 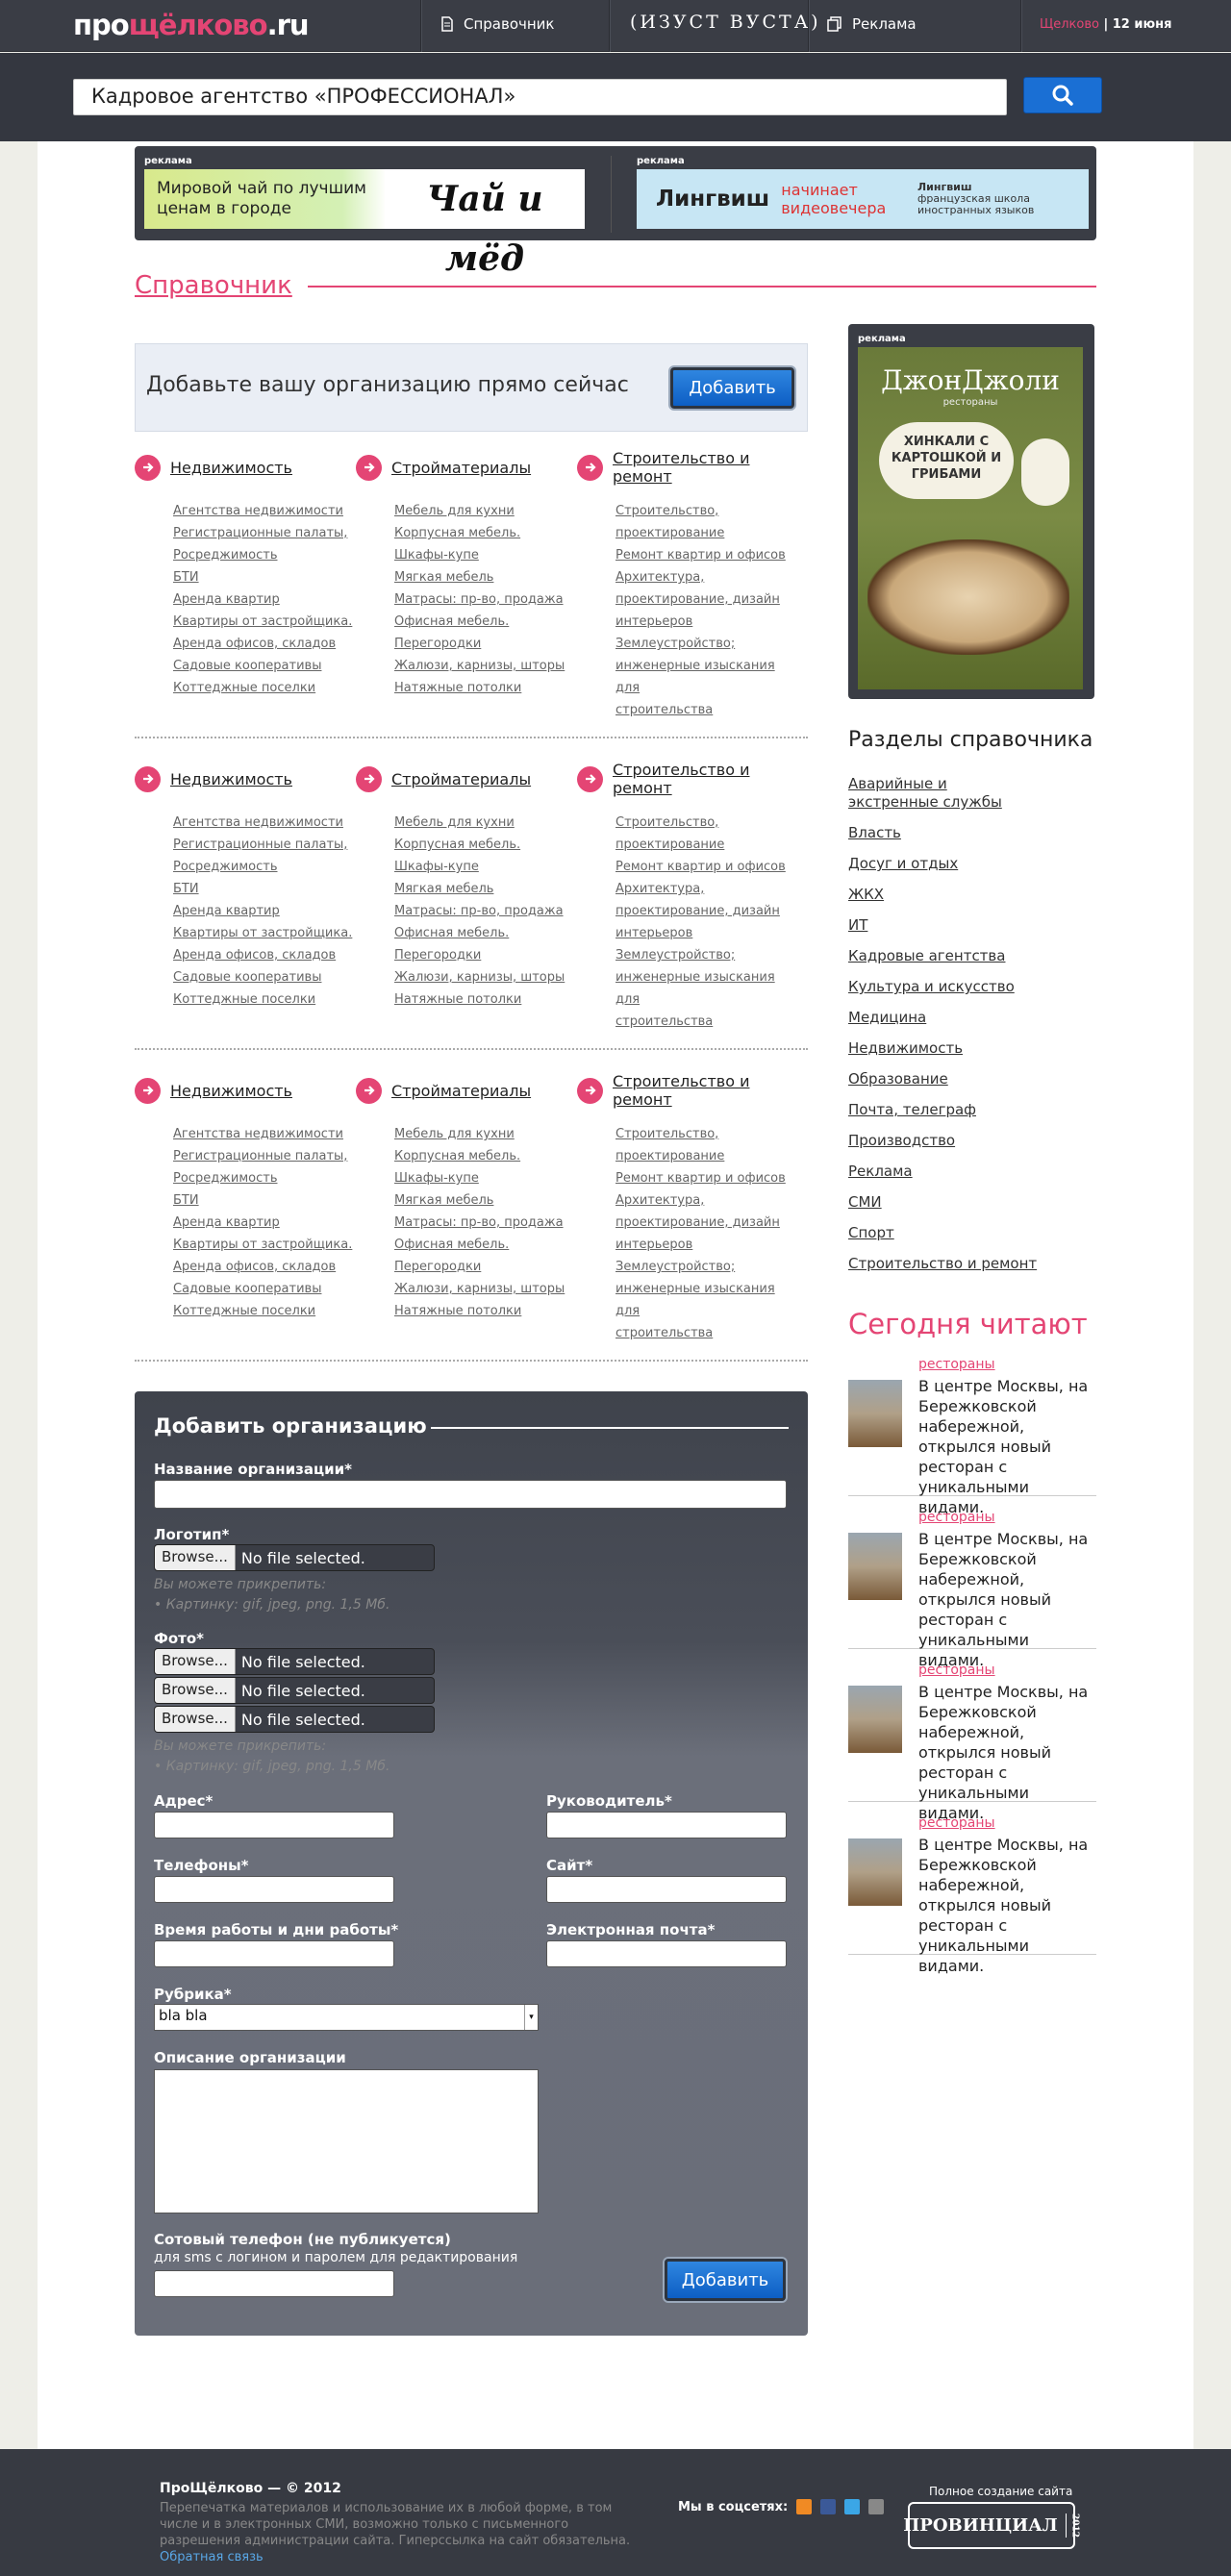 I want to click on category-item-link: строительства, so click(x=707, y=1022).